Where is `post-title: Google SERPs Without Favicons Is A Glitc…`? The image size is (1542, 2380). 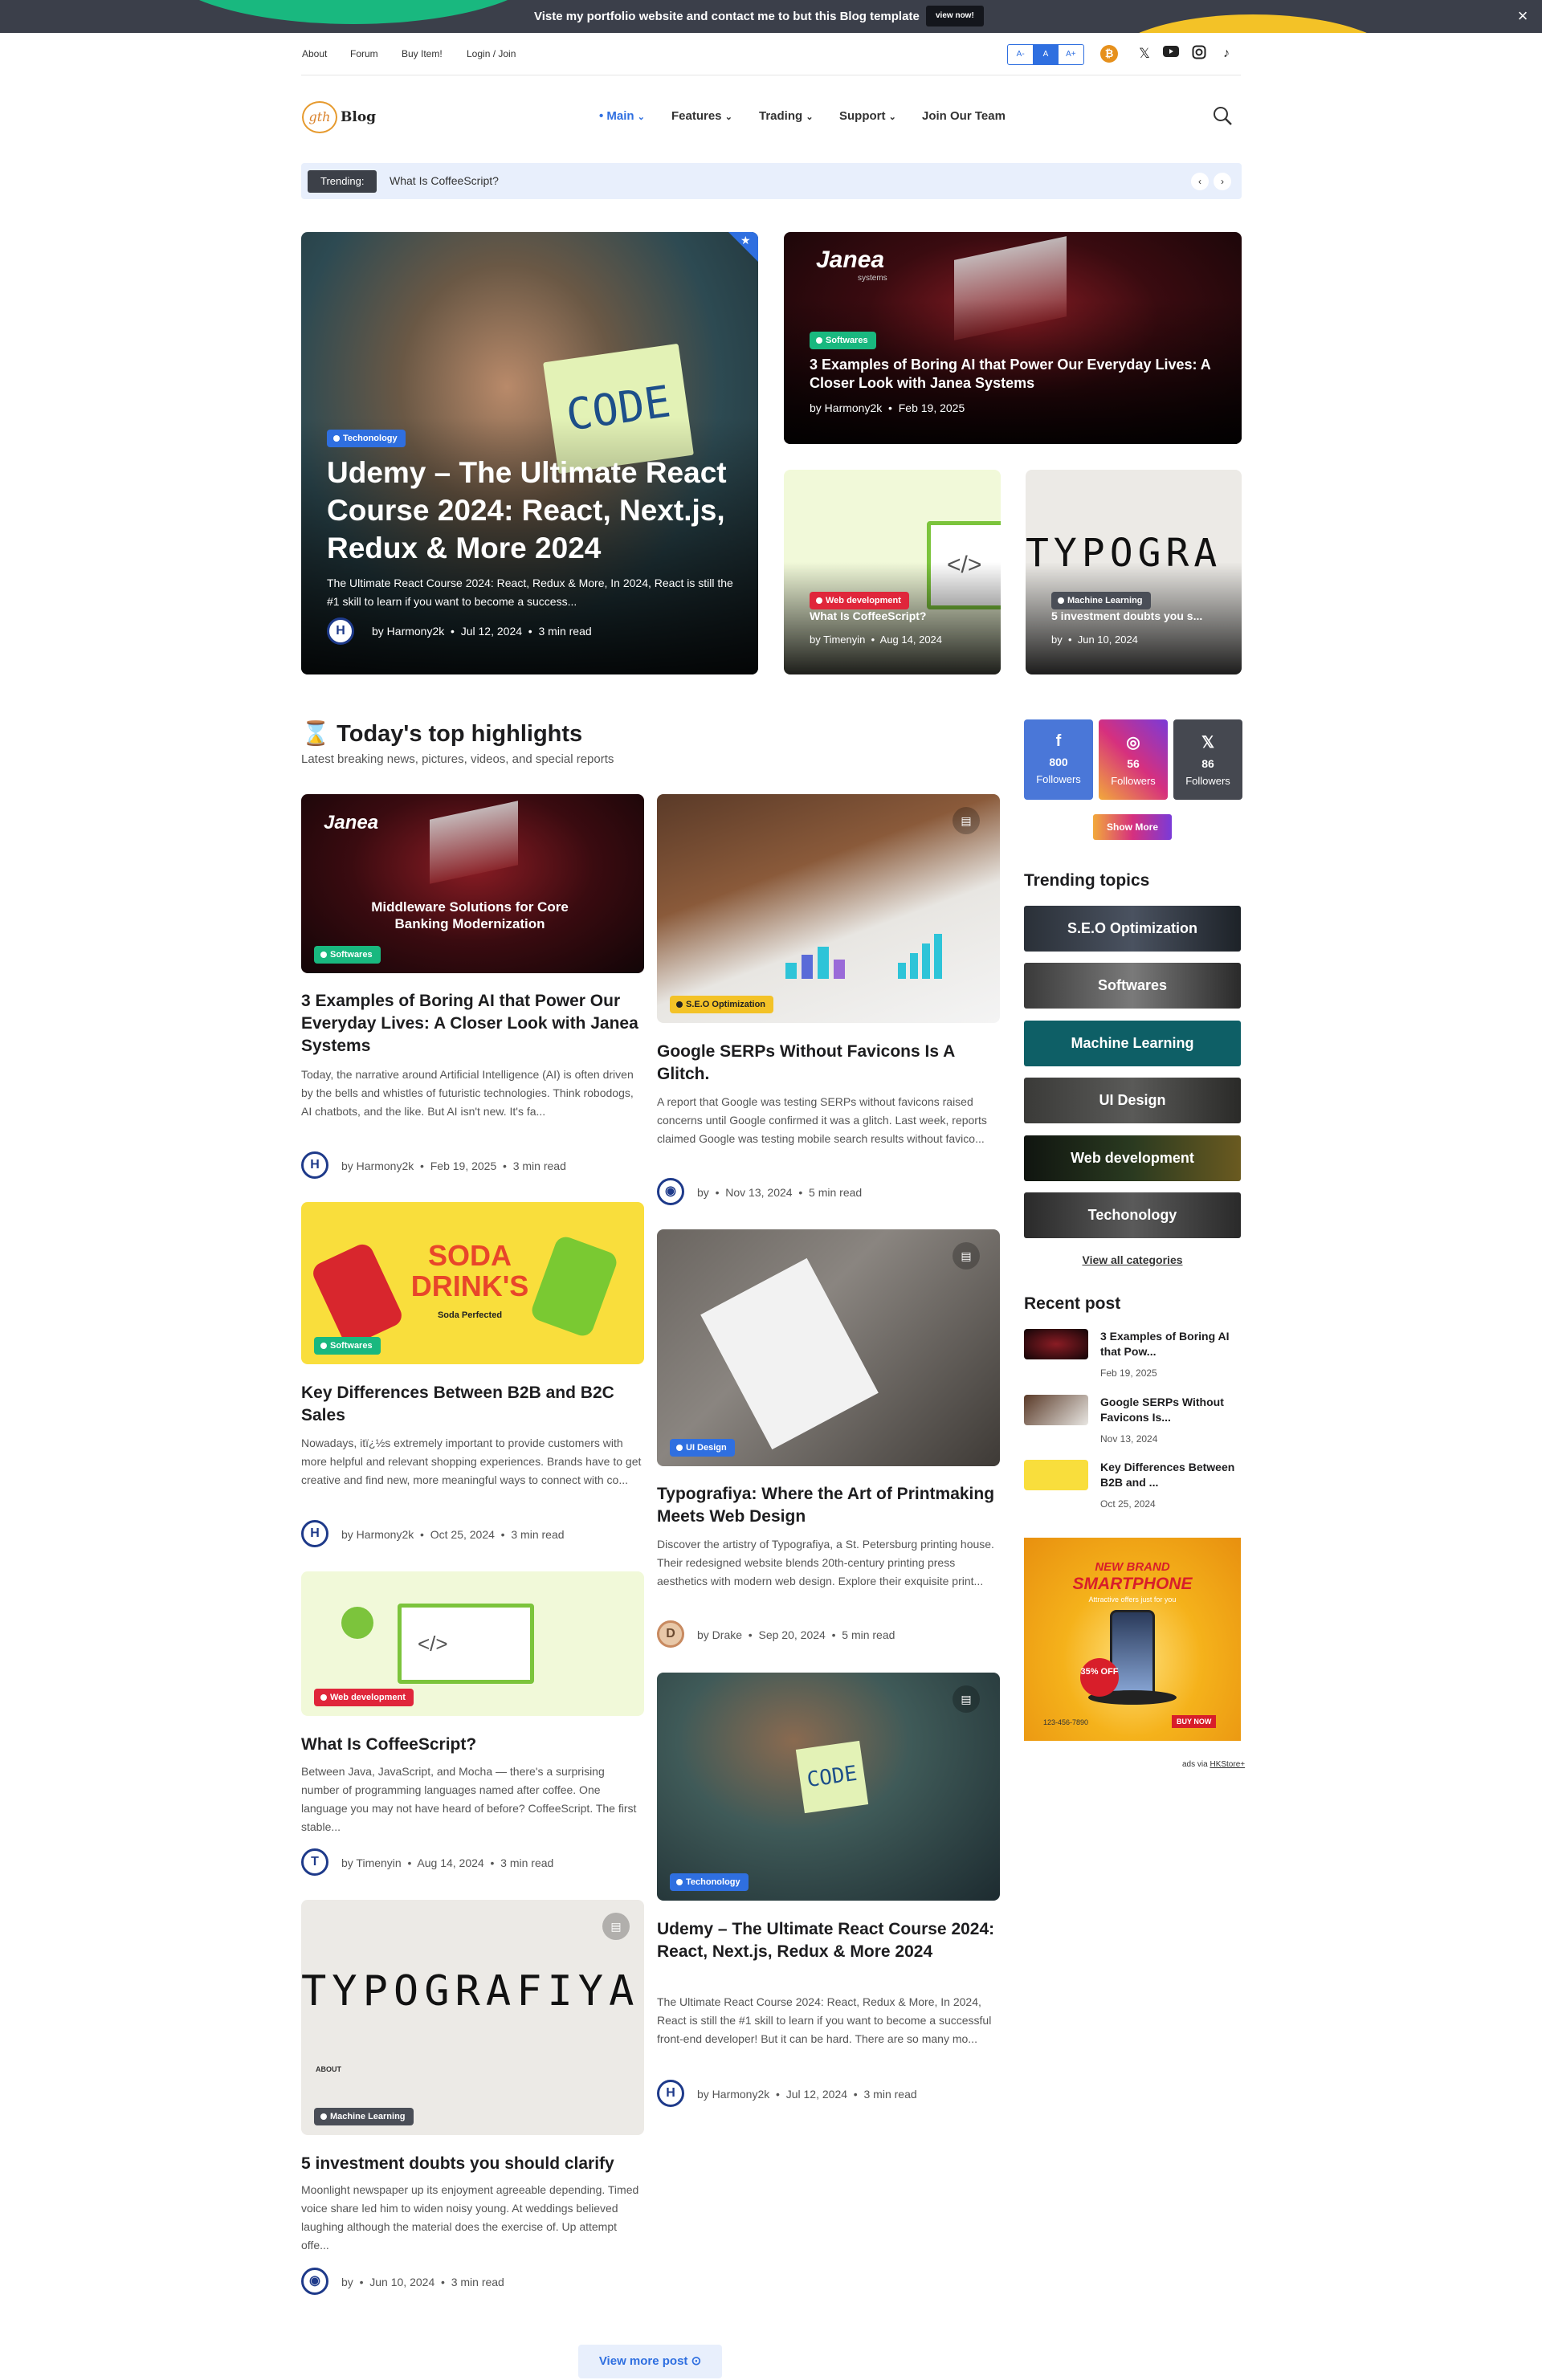
post-title: Google SERPs Without Favicons Is A Glitc… is located at coordinates (828, 1063).